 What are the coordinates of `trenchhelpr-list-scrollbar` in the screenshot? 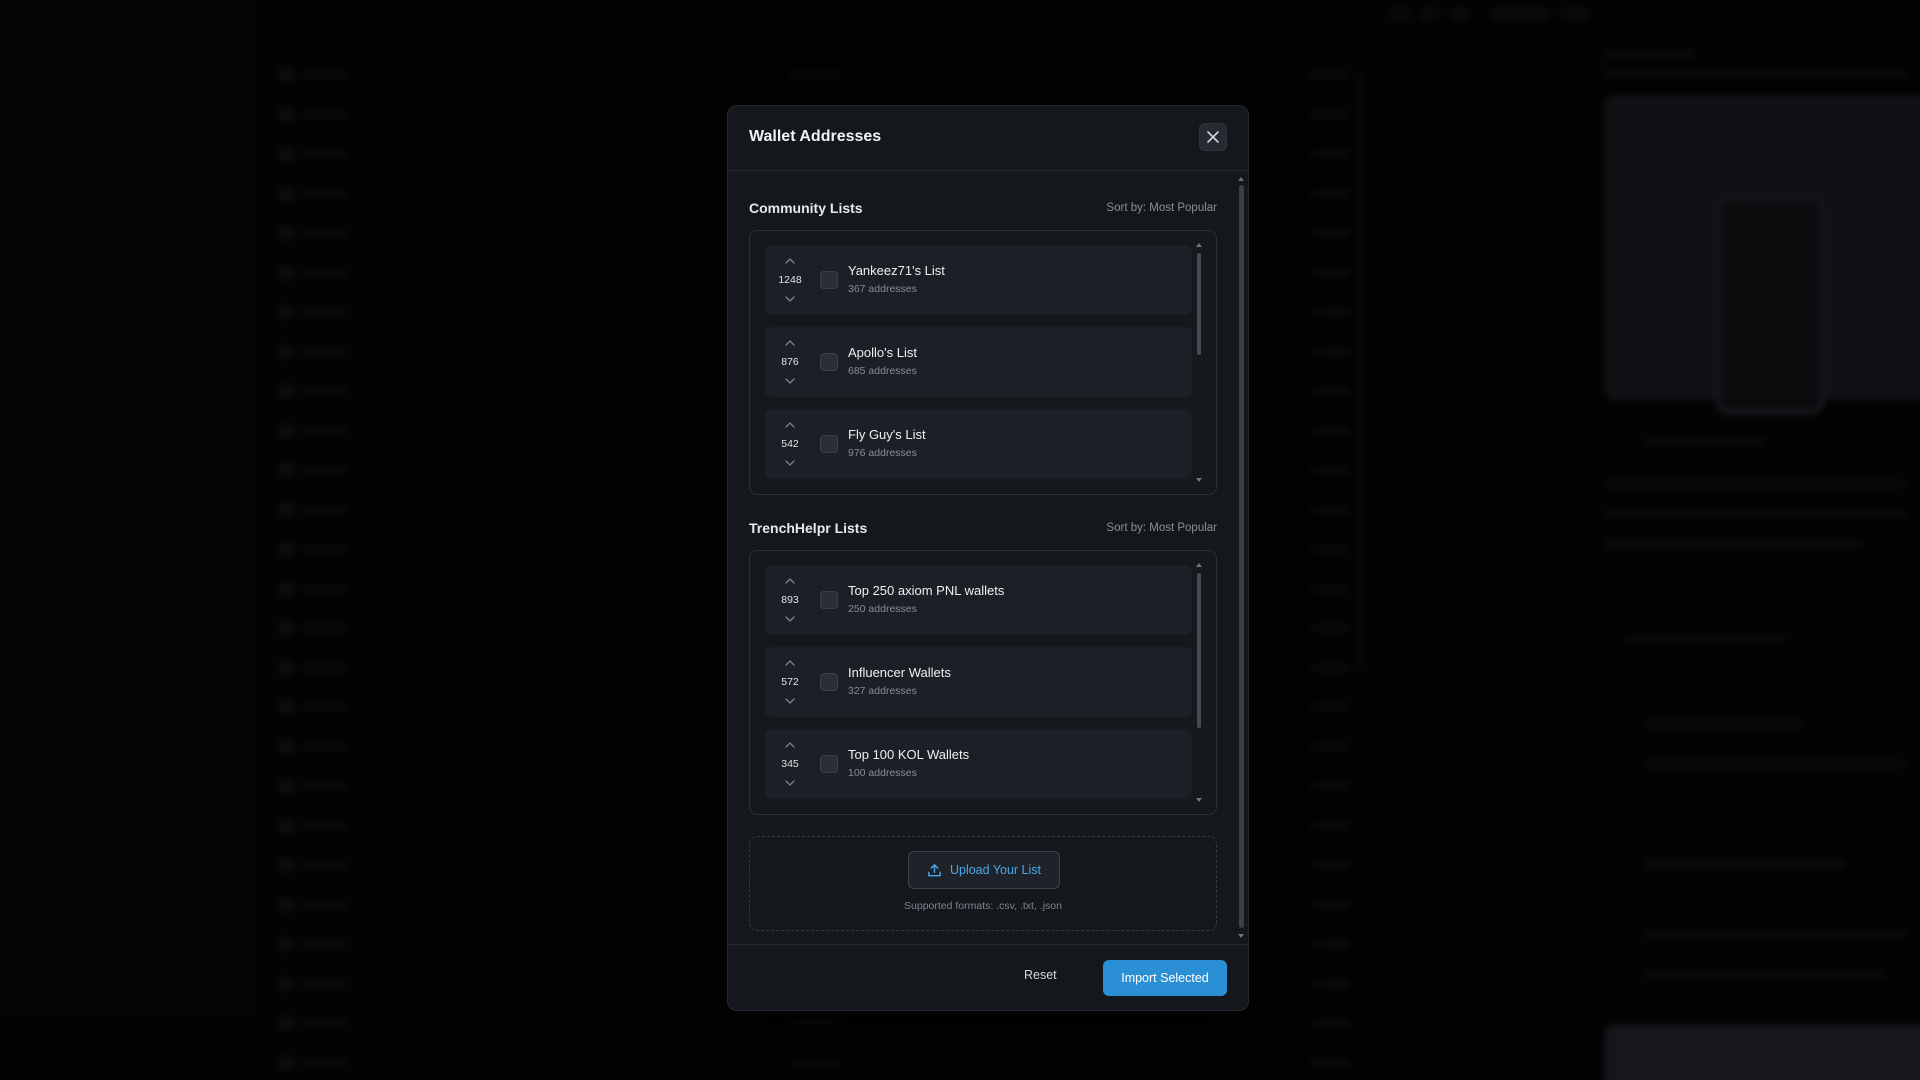 It's located at (1199, 682).